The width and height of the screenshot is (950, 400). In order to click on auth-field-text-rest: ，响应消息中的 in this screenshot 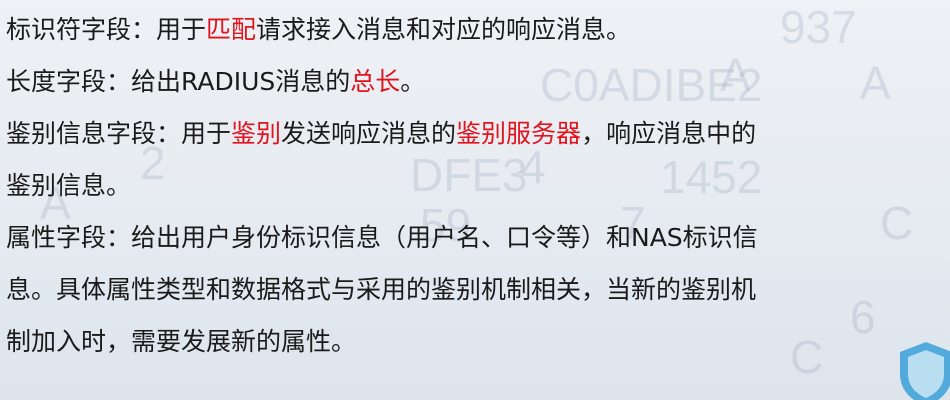, I will do `click(669, 133)`.